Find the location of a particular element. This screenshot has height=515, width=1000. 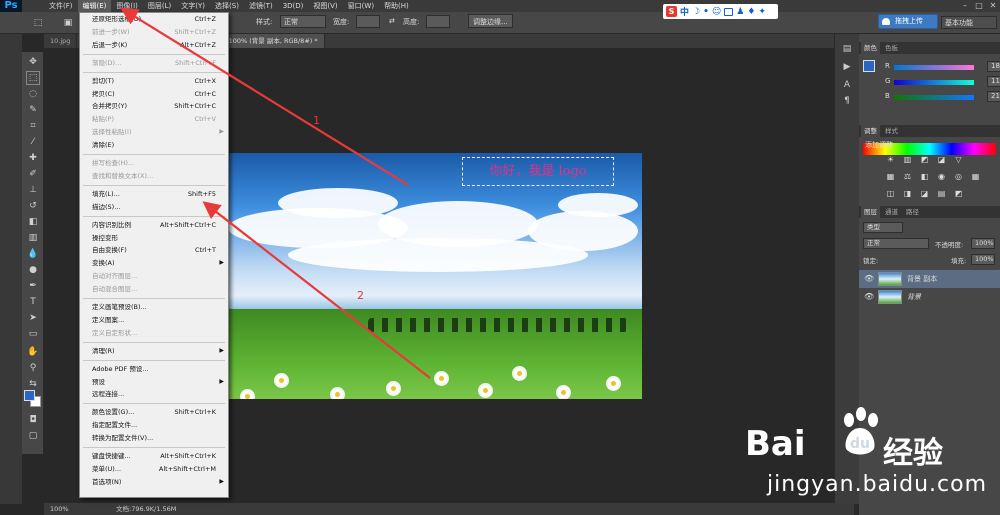

annotation-label-2: 2 is located at coordinates (360, 295).